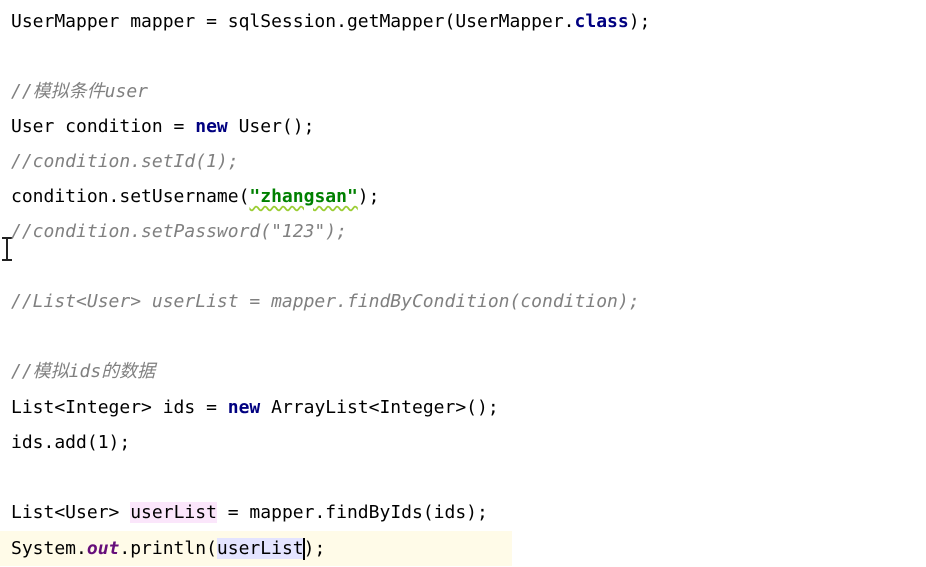 This screenshot has height=567, width=926. Describe the element at coordinates (352, 512) in the screenshot. I see `code-text: = mapper.findByIds(ids);` at that location.